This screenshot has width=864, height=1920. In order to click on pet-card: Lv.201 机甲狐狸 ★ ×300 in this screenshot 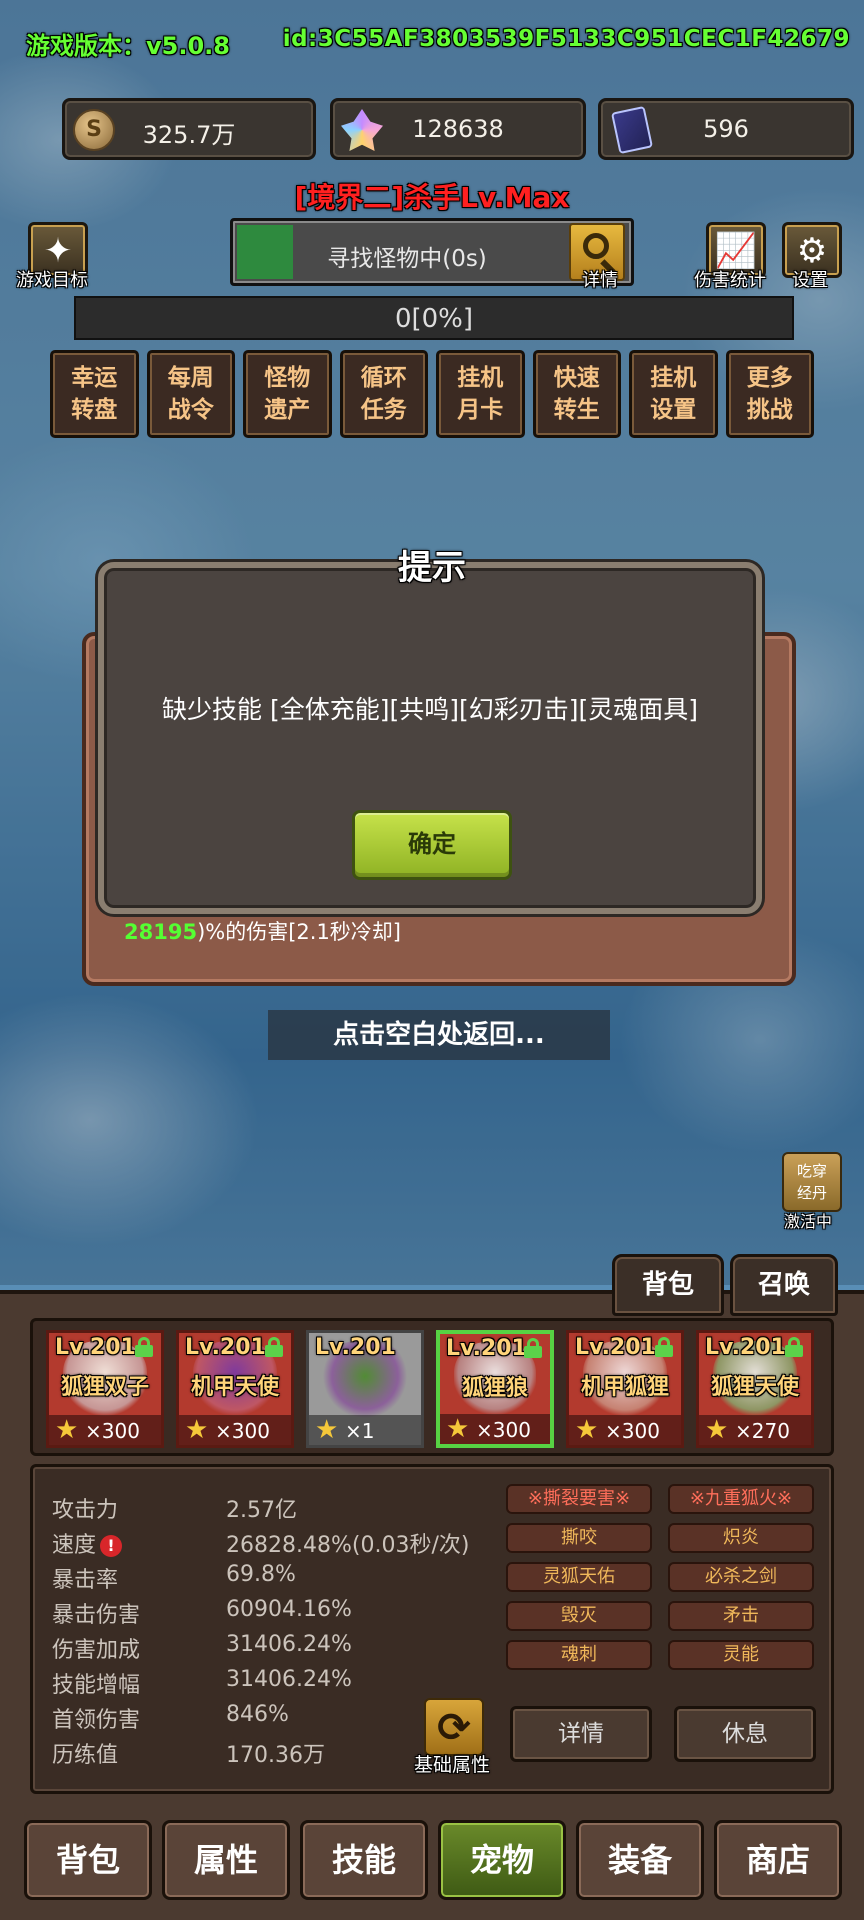, I will do `click(625, 1389)`.